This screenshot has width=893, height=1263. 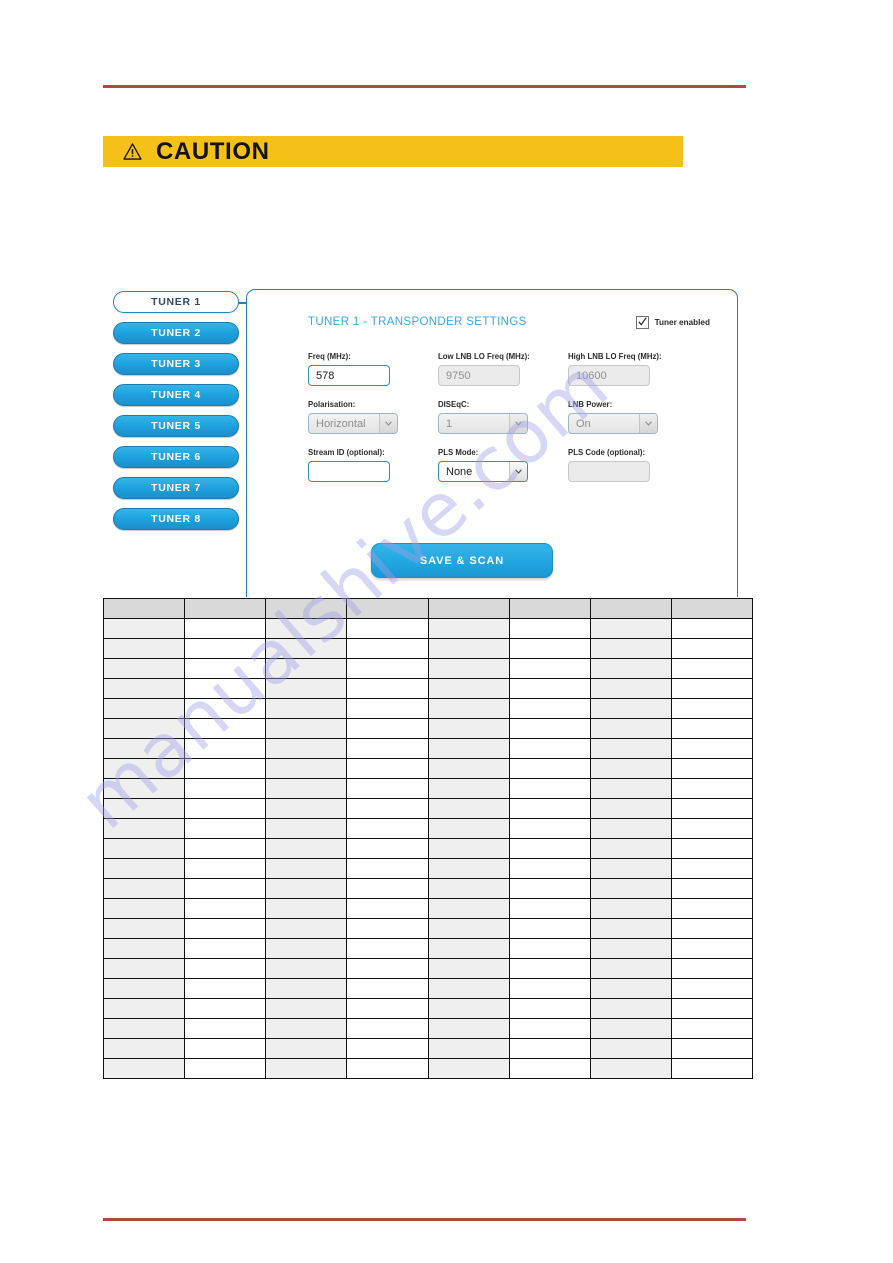 I want to click on footer-rule, so click(x=424, y=1219).